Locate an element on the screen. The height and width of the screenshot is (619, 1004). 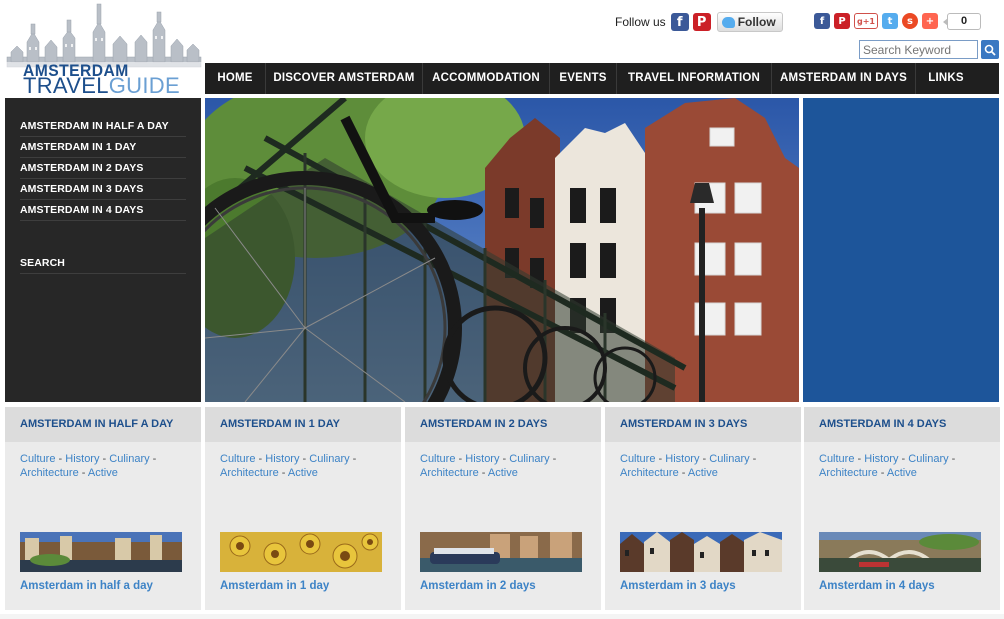
card-caption: Amsterdam in 3 days is located at coordinates (703, 586).